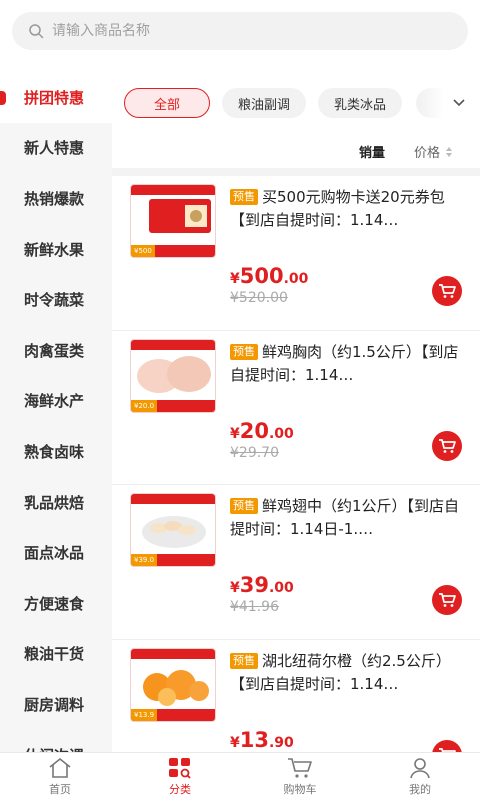 This screenshot has height=801, width=480. Describe the element at coordinates (144, 560) in the screenshot. I see `thumb-price: ¥39.0` at that location.